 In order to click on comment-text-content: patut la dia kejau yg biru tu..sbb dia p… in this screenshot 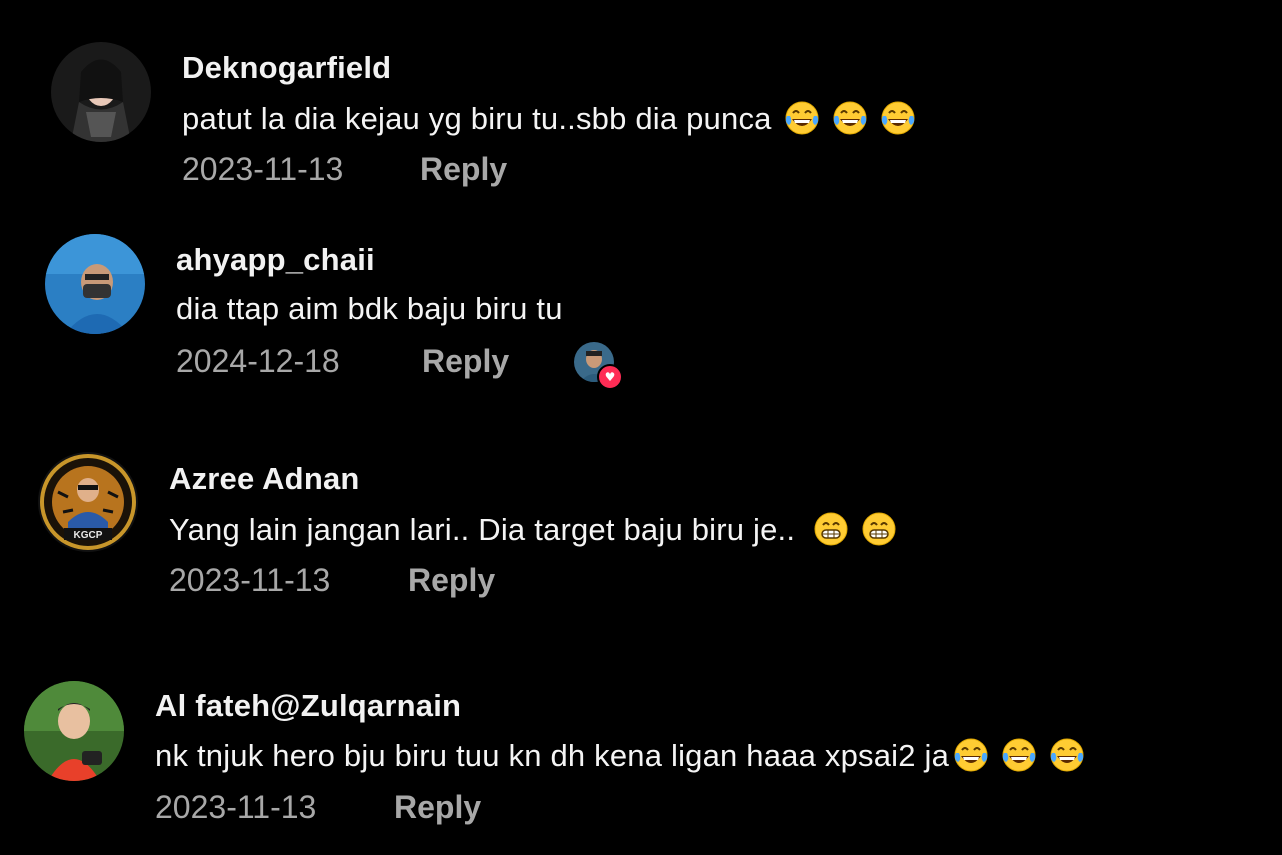, I will do `click(477, 118)`.